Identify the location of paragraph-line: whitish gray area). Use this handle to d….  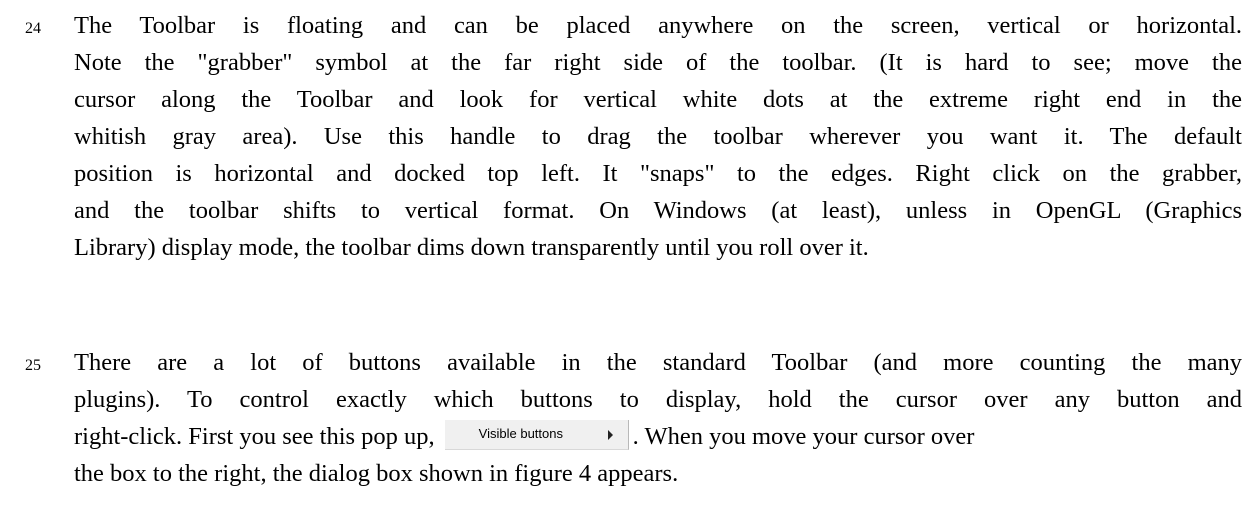
(658, 136).